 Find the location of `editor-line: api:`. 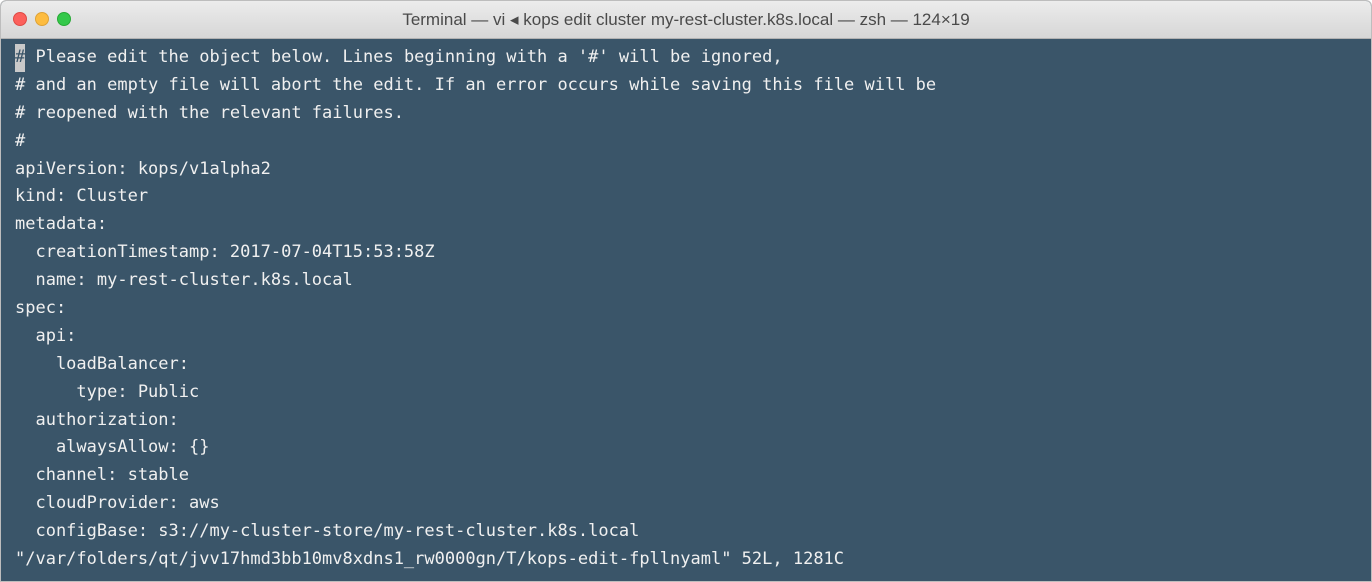

editor-line: api: is located at coordinates (46, 335).